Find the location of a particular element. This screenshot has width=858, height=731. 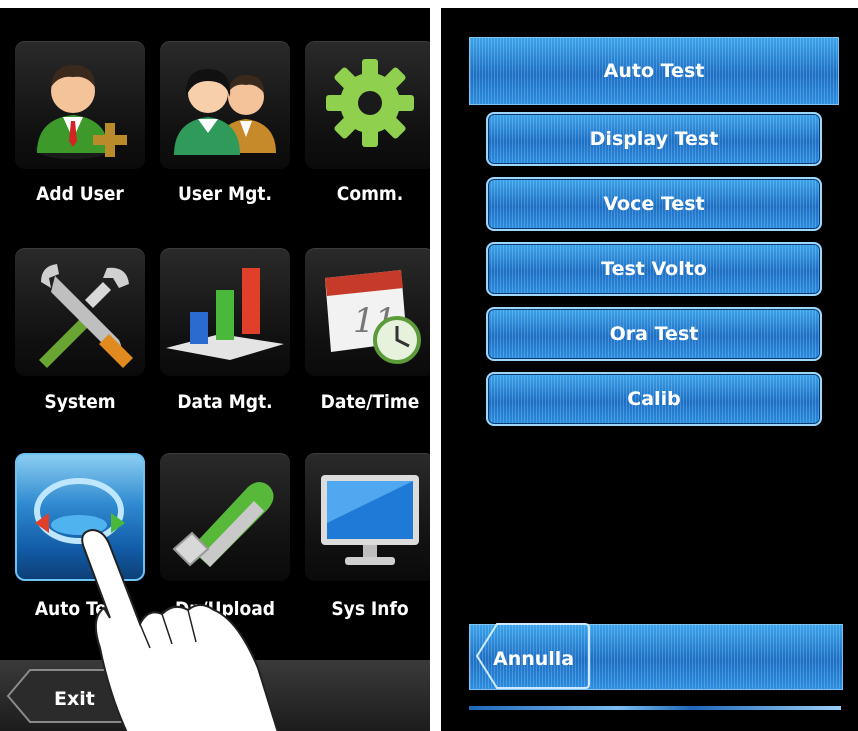

calib-label: Calib is located at coordinates (654, 399).